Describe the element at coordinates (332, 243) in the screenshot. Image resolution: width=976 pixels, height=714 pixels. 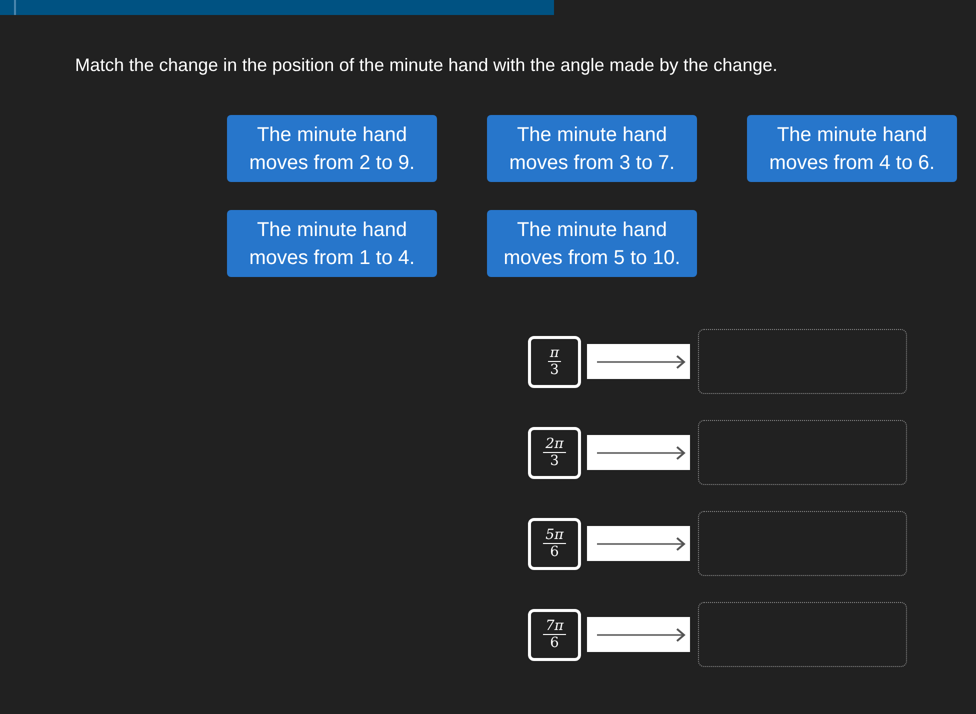
I see `answer-card: The minute hand moves from 1 to 4.` at that location.